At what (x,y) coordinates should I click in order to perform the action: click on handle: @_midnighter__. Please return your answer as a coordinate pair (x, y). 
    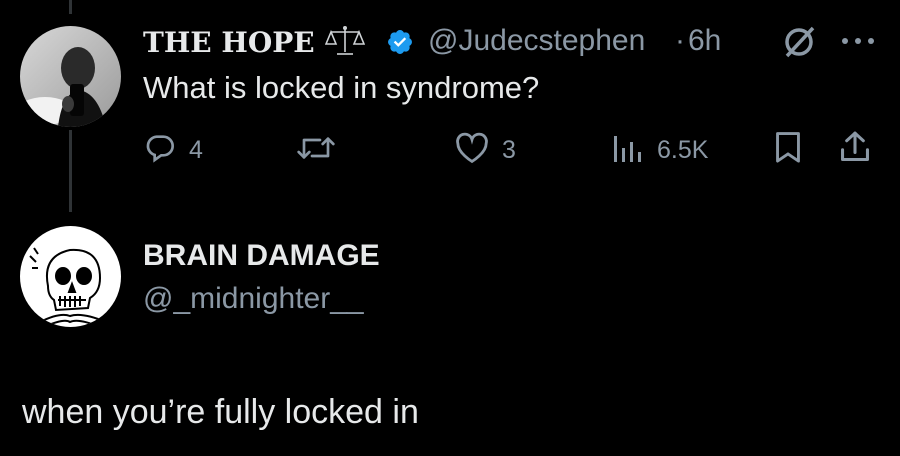
    Looking at the image, I should click on (253, 299).